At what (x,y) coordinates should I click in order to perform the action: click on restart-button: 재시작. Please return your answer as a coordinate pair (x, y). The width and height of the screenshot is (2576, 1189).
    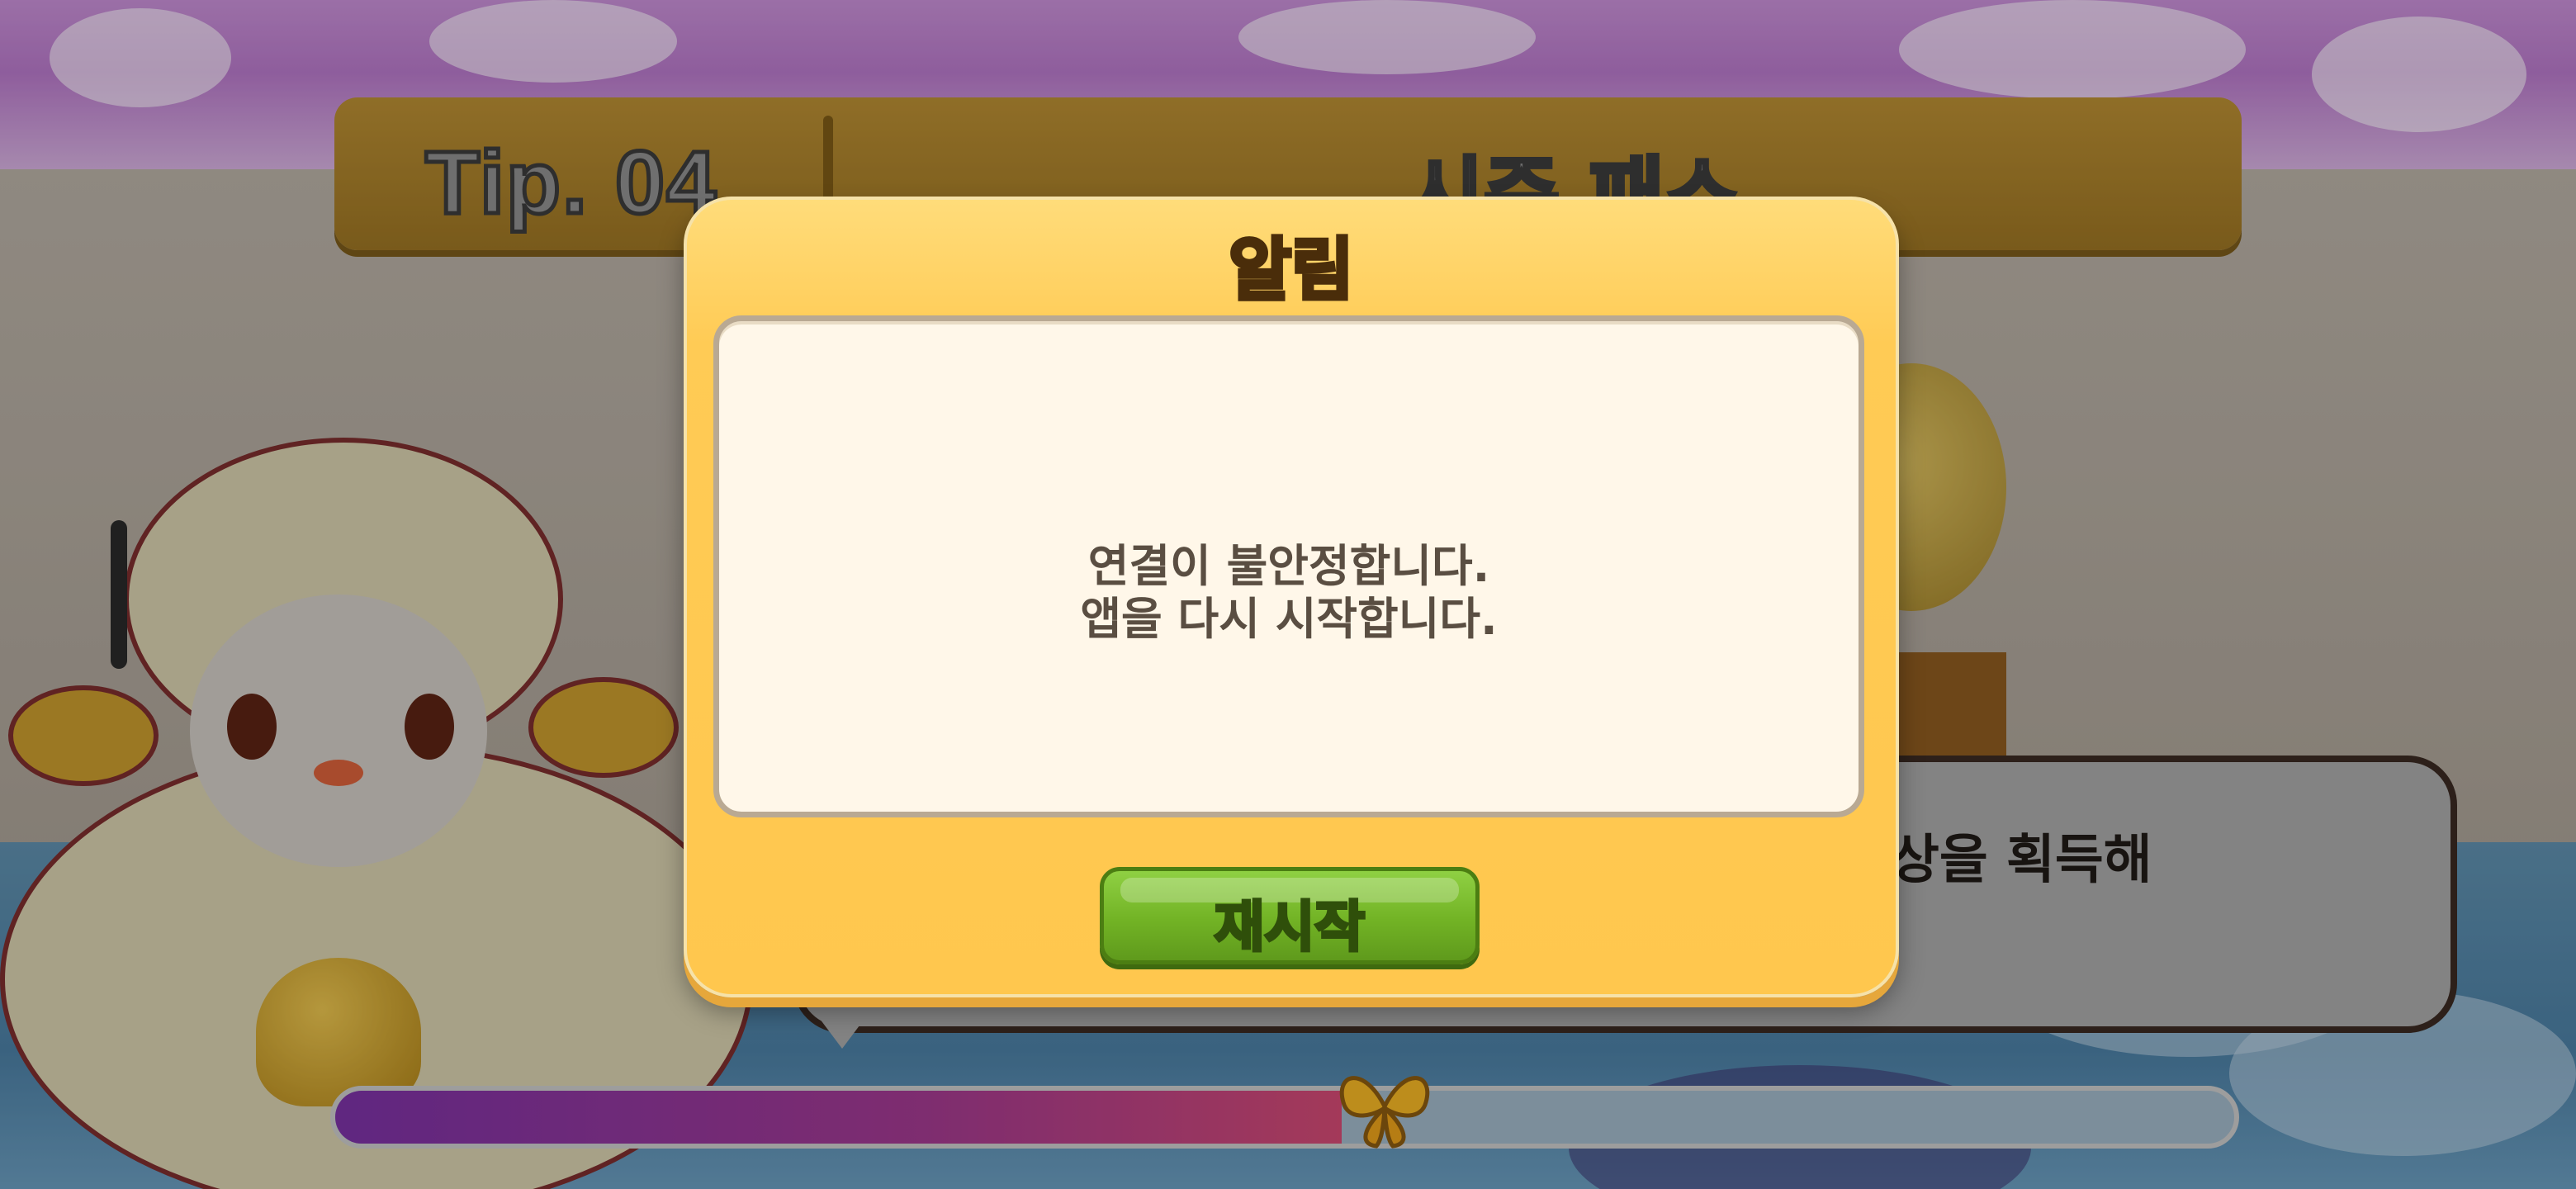
    Looking at the image, I should click on (1290, 915).